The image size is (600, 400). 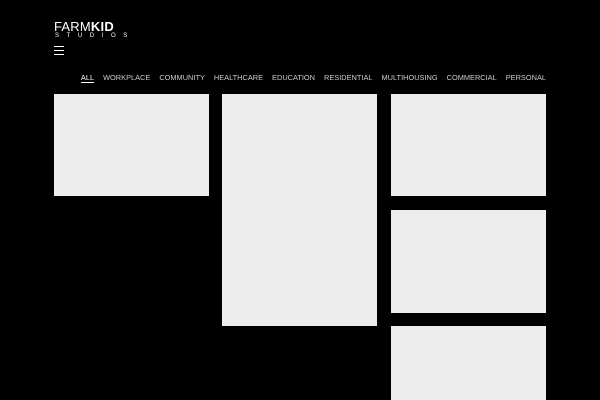 I want to click on logo-farm-text: FARM, so click(x=72, y=26).